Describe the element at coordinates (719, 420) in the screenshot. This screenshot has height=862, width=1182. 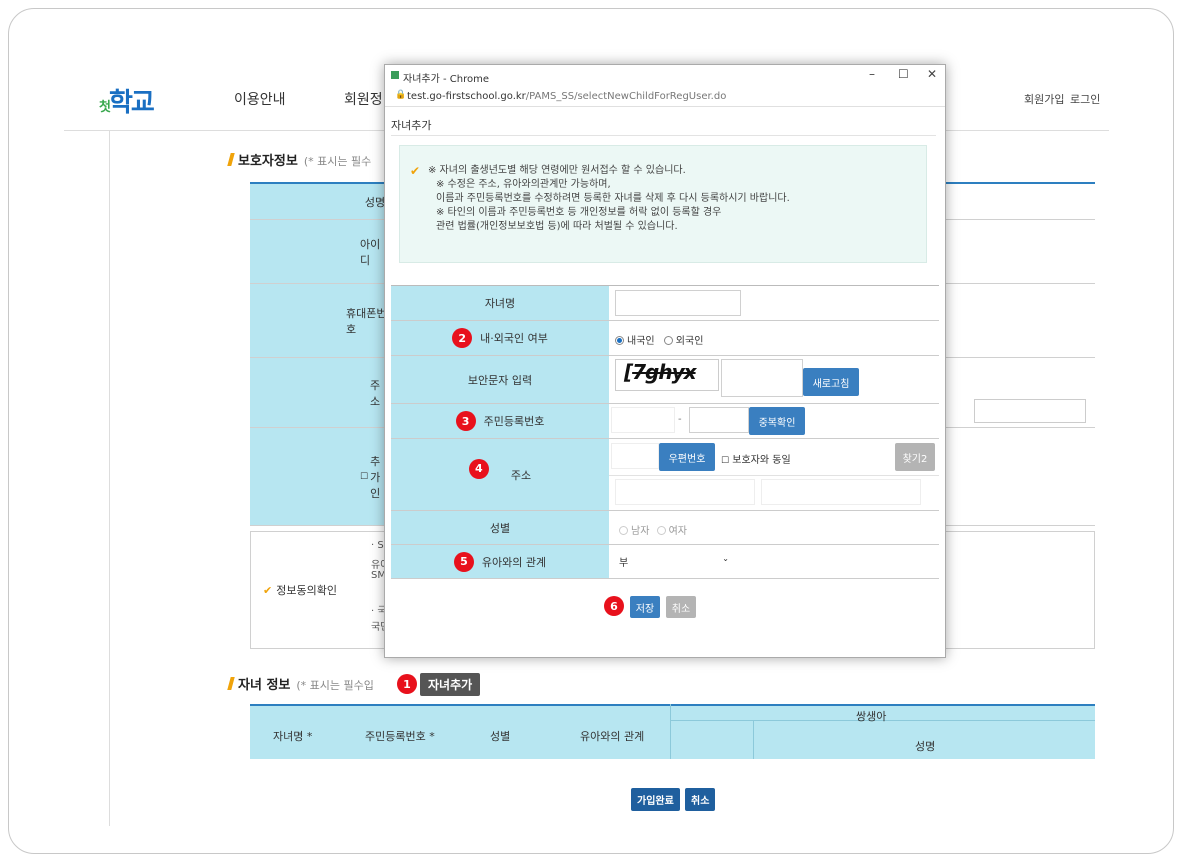
I see `rrn-back-input` at that location.